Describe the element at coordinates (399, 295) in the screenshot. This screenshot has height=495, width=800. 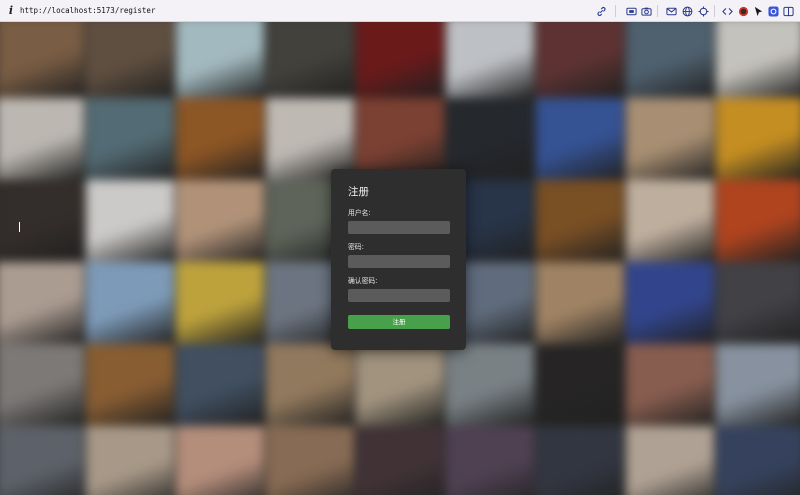
I see `confirm-password-field` at that location.